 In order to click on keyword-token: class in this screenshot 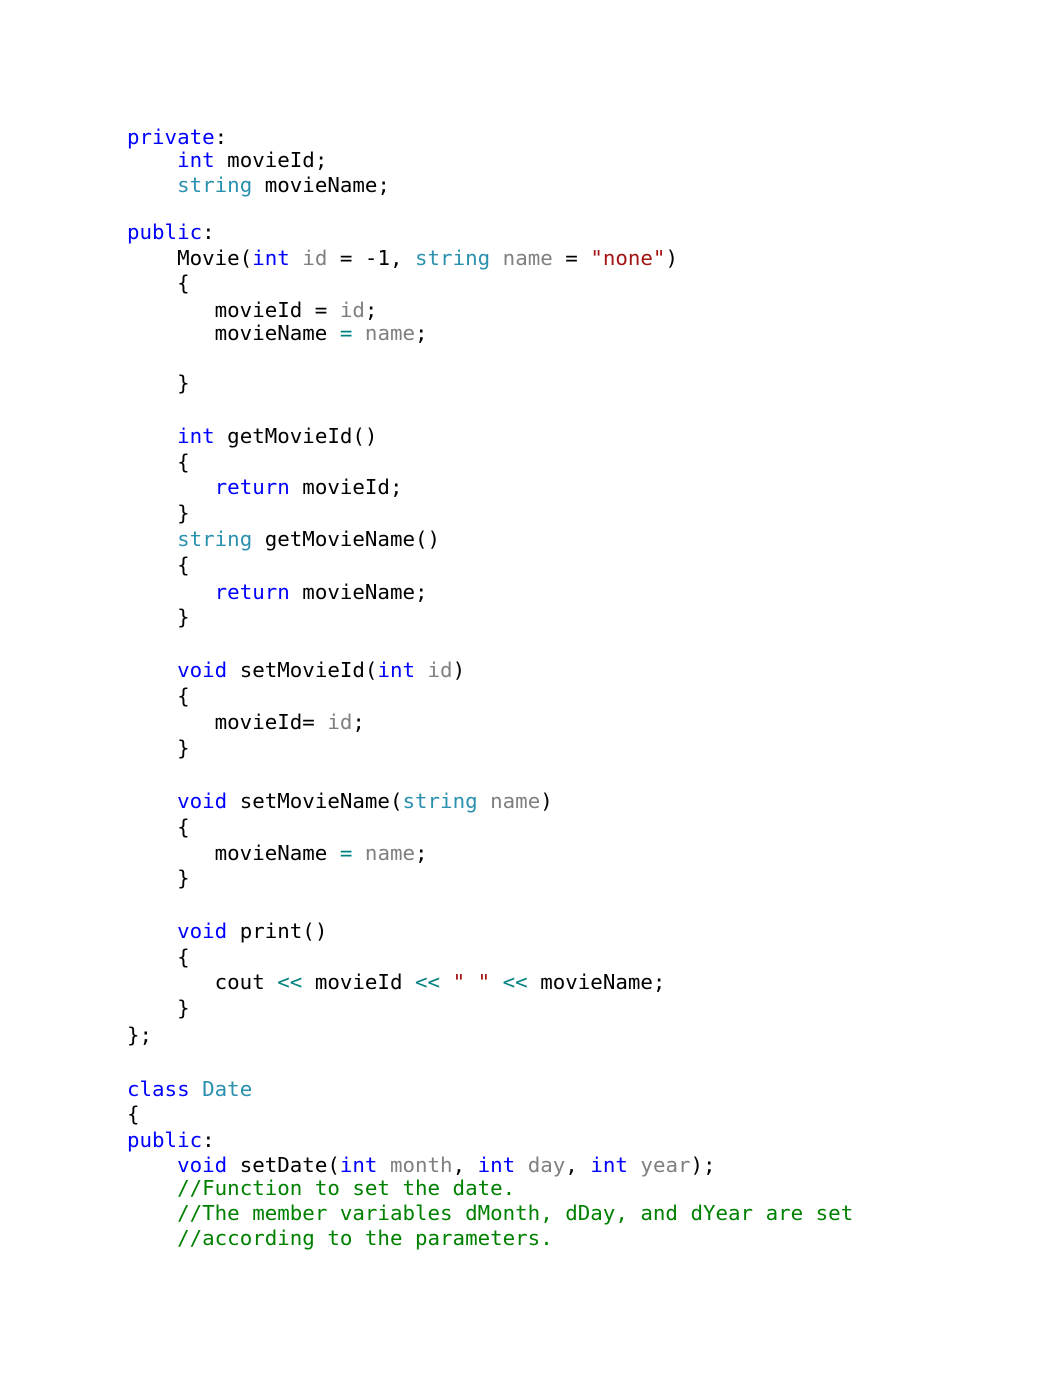, I will do `click(158, 1089)`.